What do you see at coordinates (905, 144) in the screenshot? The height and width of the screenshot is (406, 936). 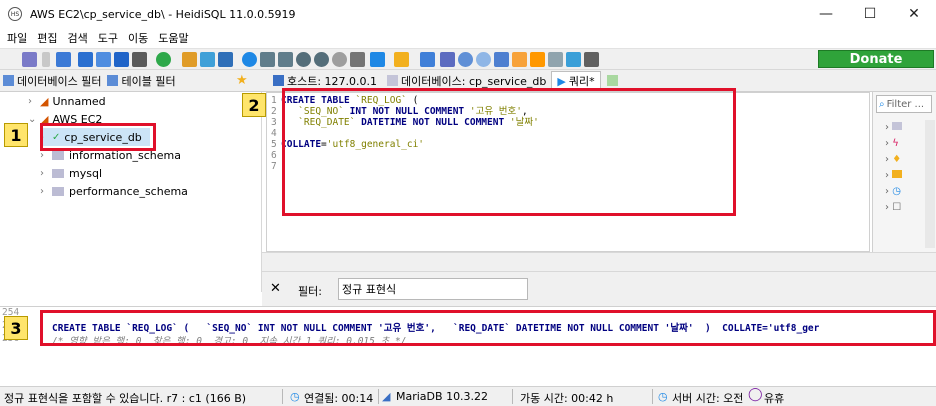 I see `helper-item-functions: › ϟ` at bounding box center [905, 144].